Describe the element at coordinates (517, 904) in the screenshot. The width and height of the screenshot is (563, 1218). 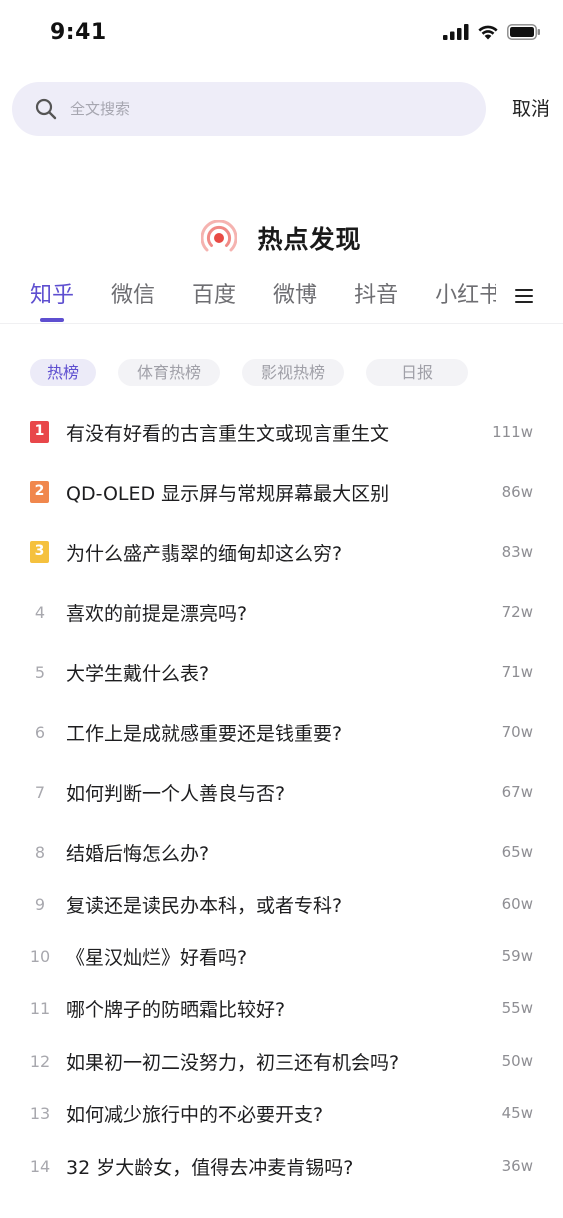
I see `list-item-heat: 60w` at that location.